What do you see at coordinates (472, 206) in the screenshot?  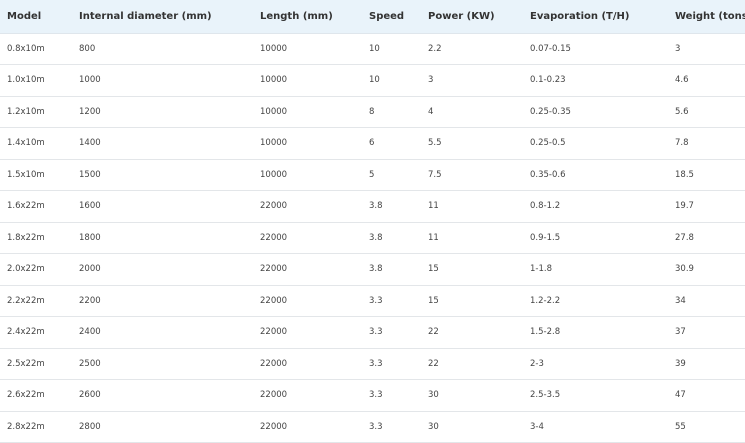 I see `cell-power: 11` at bounding box center [472, 206].